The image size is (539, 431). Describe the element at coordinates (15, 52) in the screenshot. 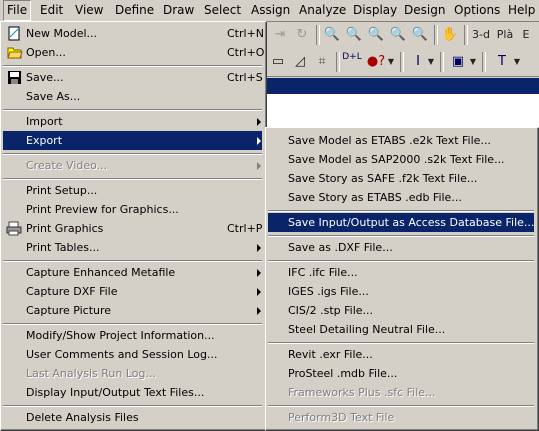

I see `open-folder-icon` at that location.